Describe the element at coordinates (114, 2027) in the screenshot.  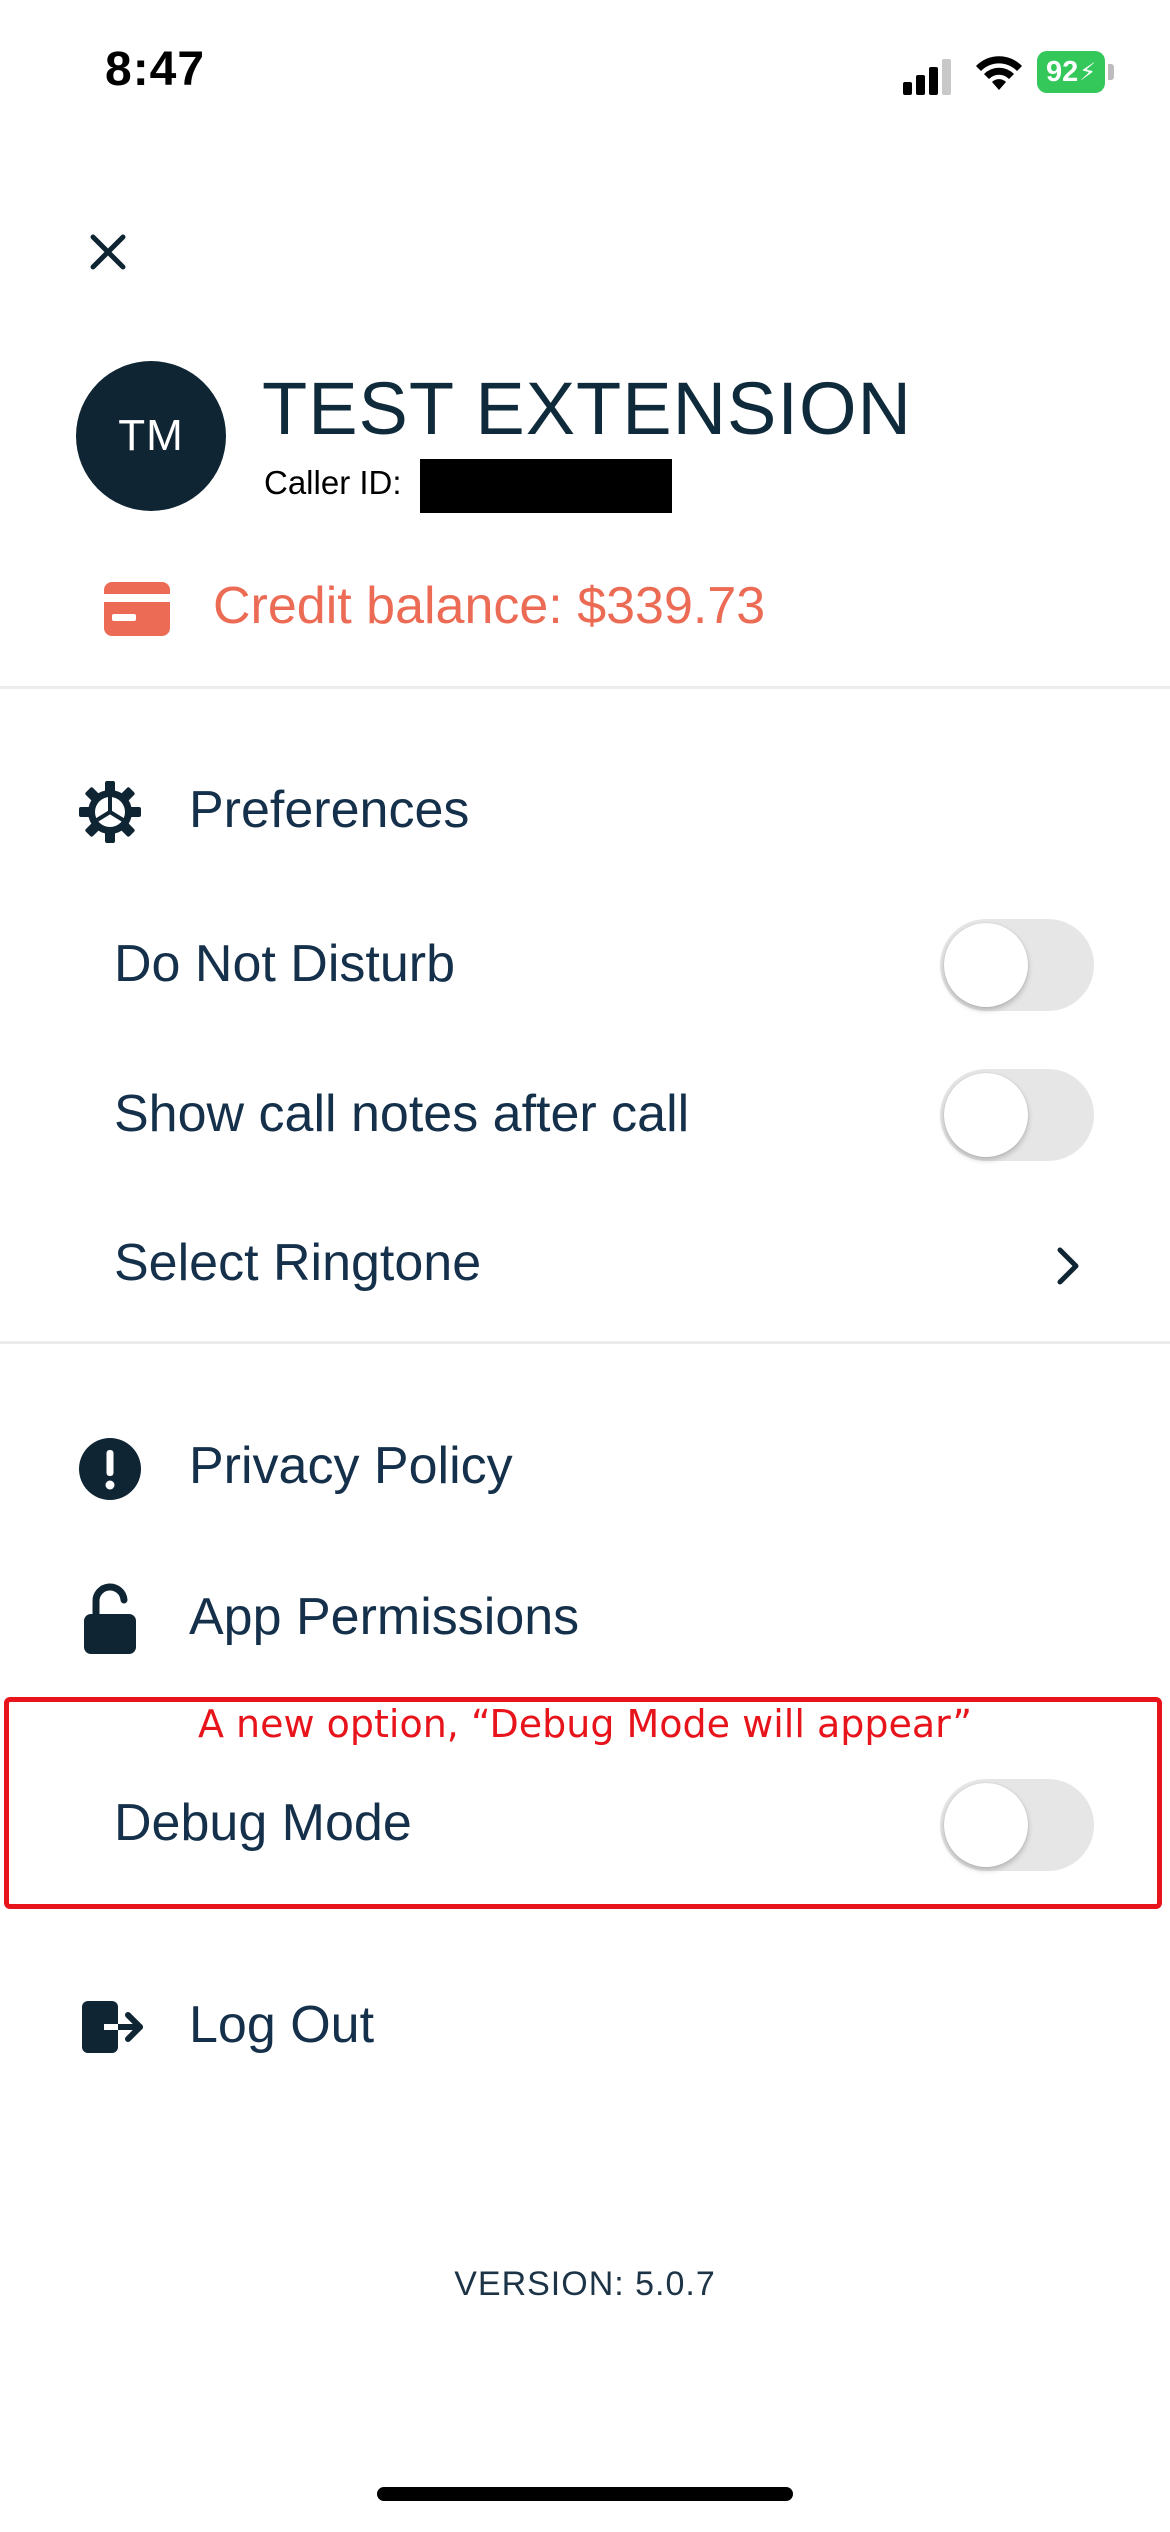
I see `logout-icon` at that location.